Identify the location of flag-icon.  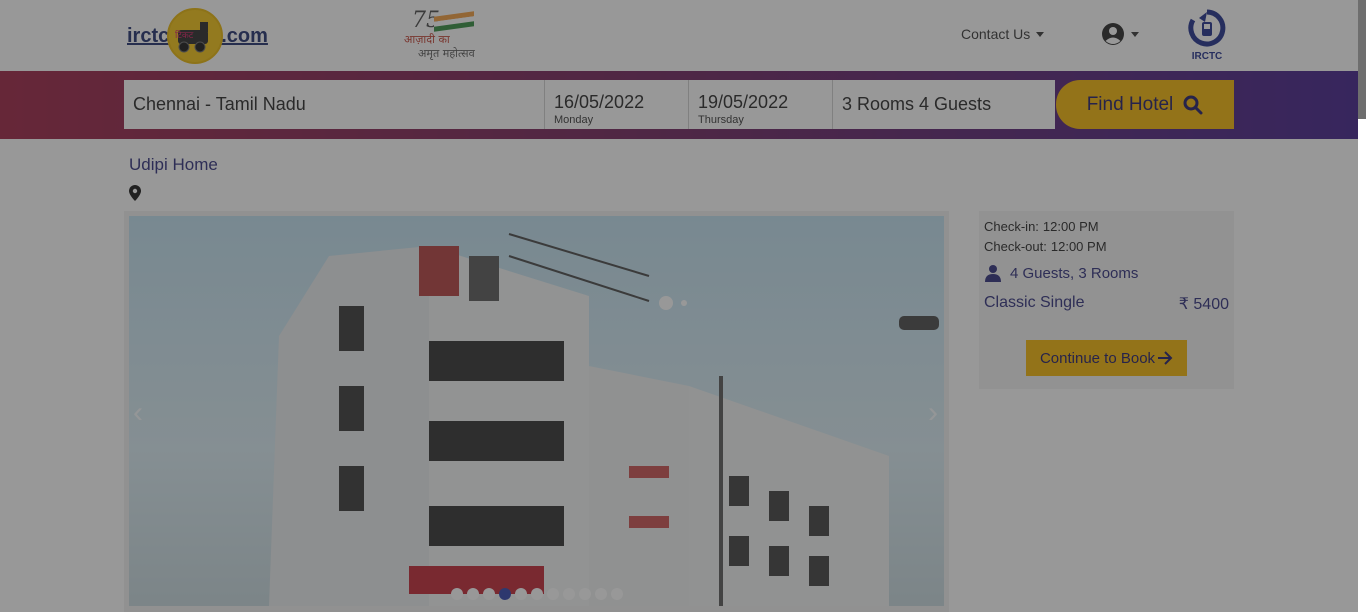
(454, 21).